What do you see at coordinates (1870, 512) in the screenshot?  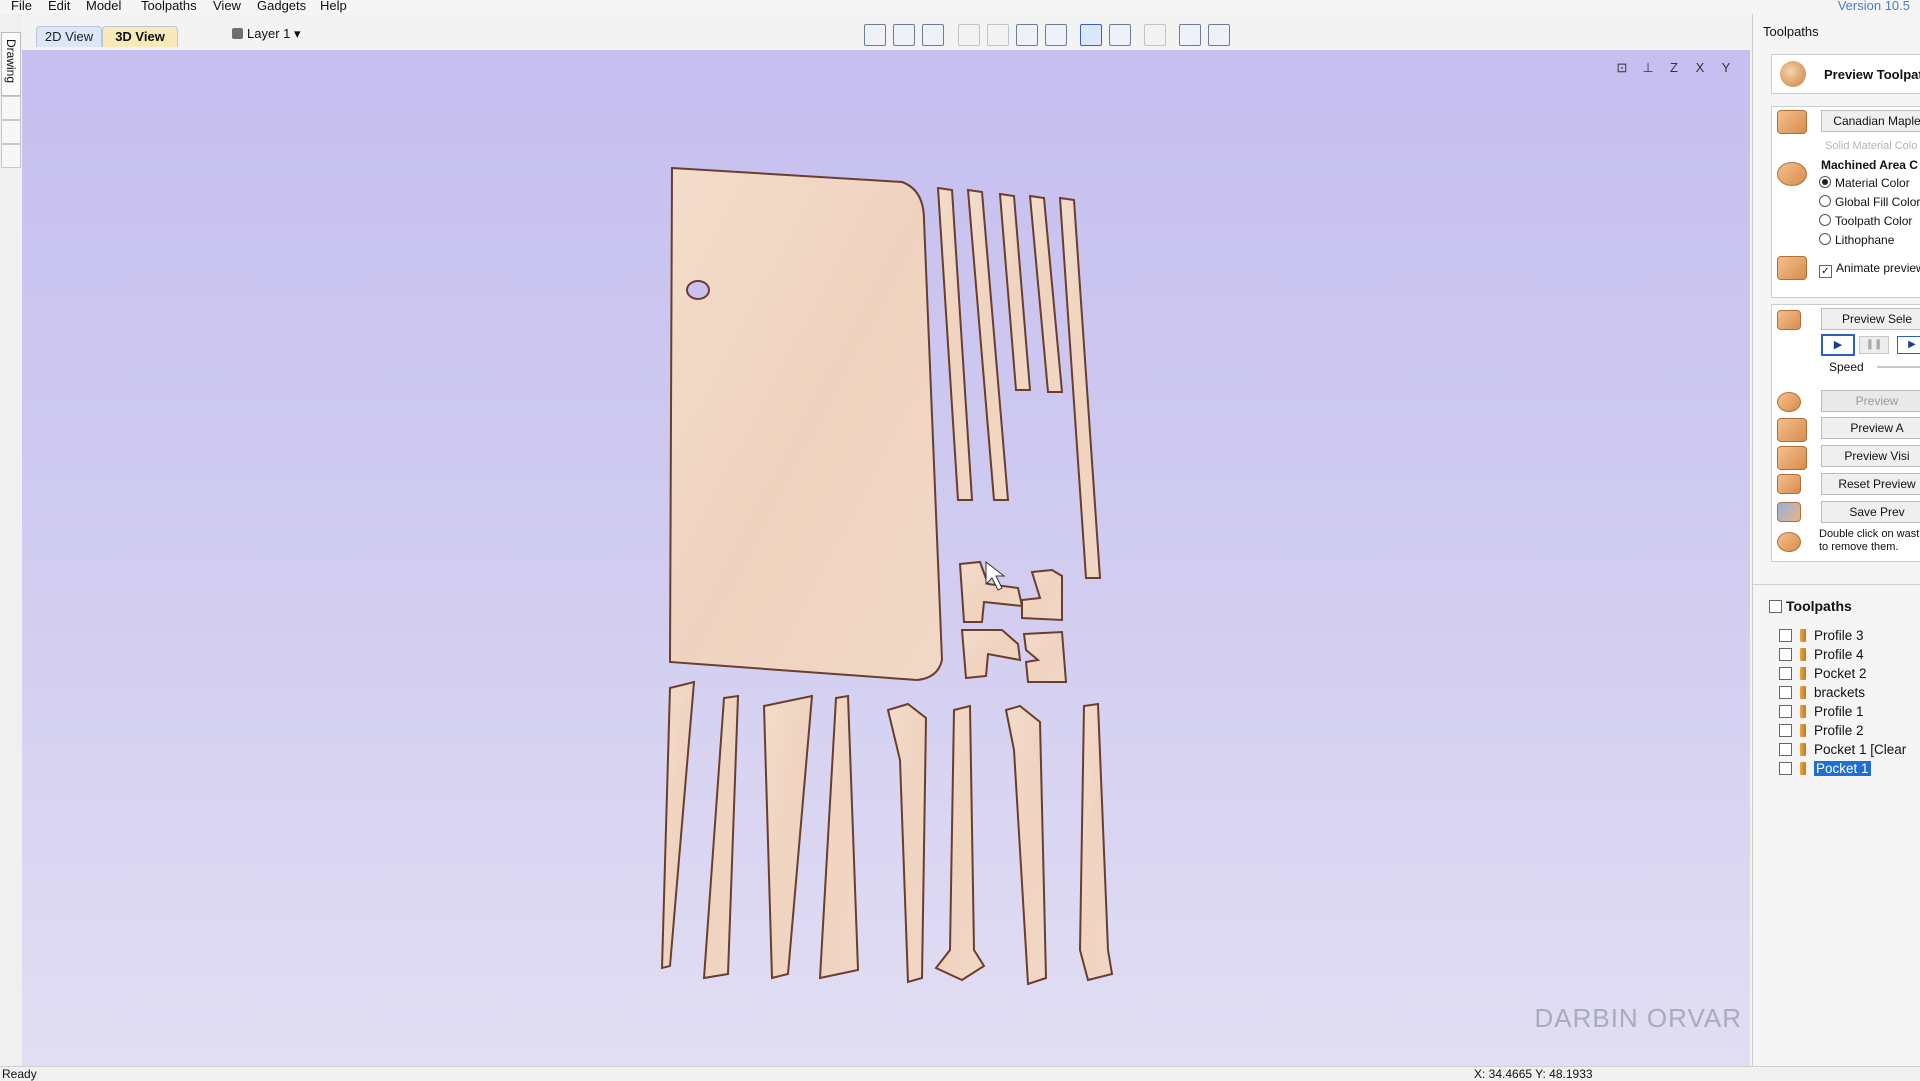 I see `save-preview-button: Save Prev` at bounding box center [1870, 512].